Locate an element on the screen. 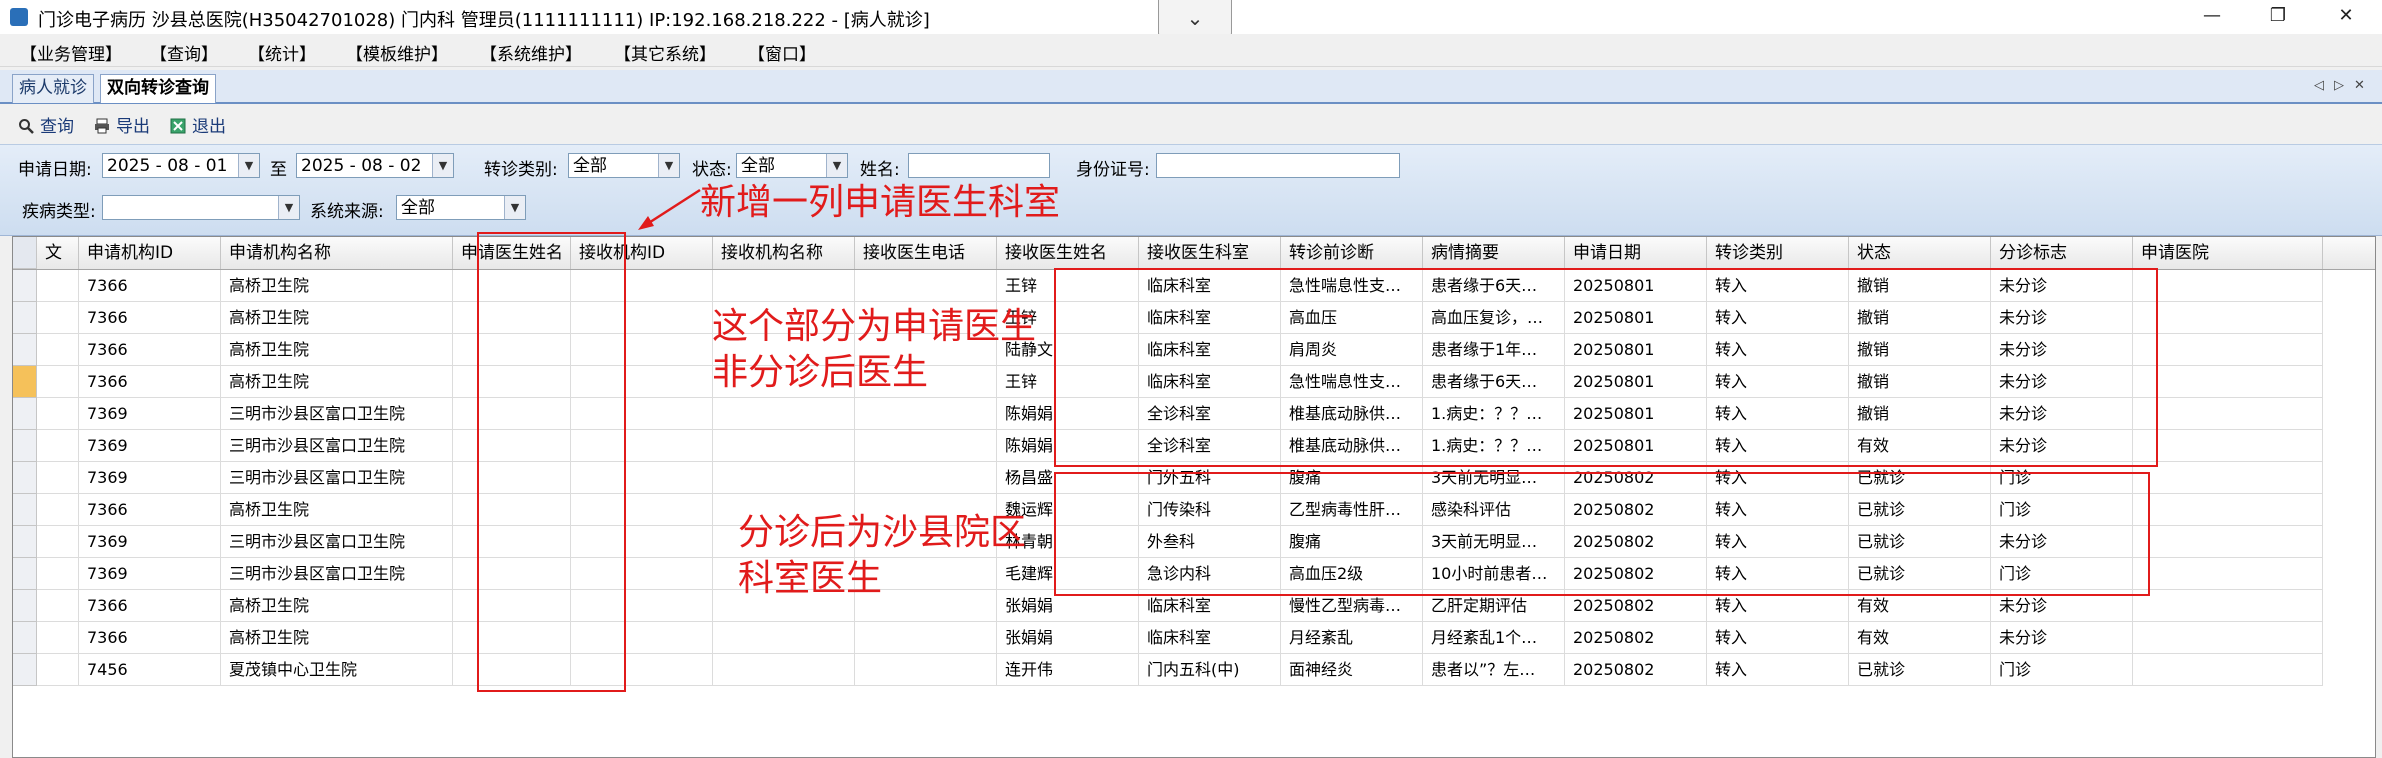  status-value: 全部 is located at coordinates (758, 166).